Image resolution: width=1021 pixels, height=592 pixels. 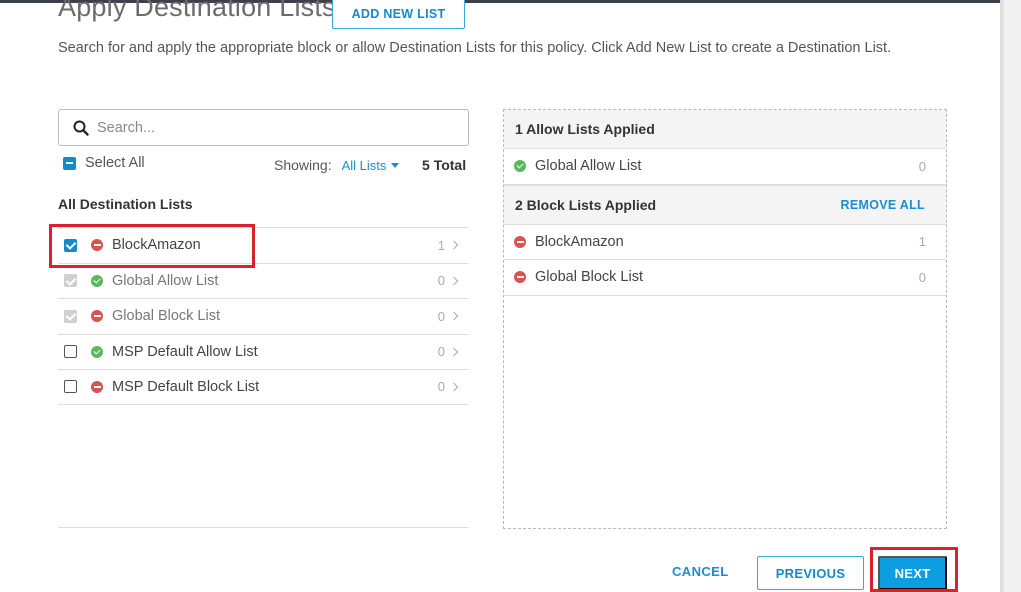 I want to click on all-lists-title: All Destination Lists, so click(x=125, y=204).